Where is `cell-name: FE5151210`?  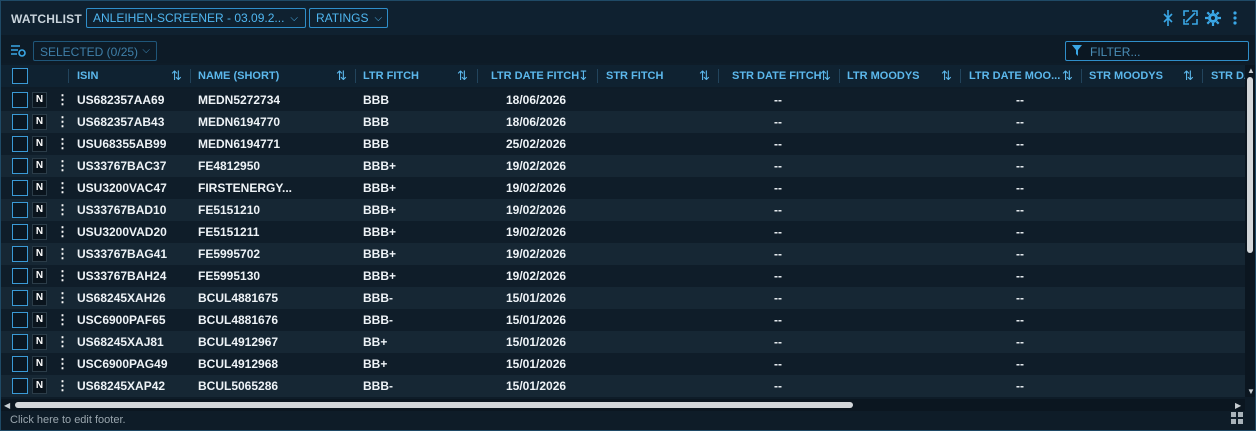 cell-name: FE5151210 is located at coordinates (229, 210).